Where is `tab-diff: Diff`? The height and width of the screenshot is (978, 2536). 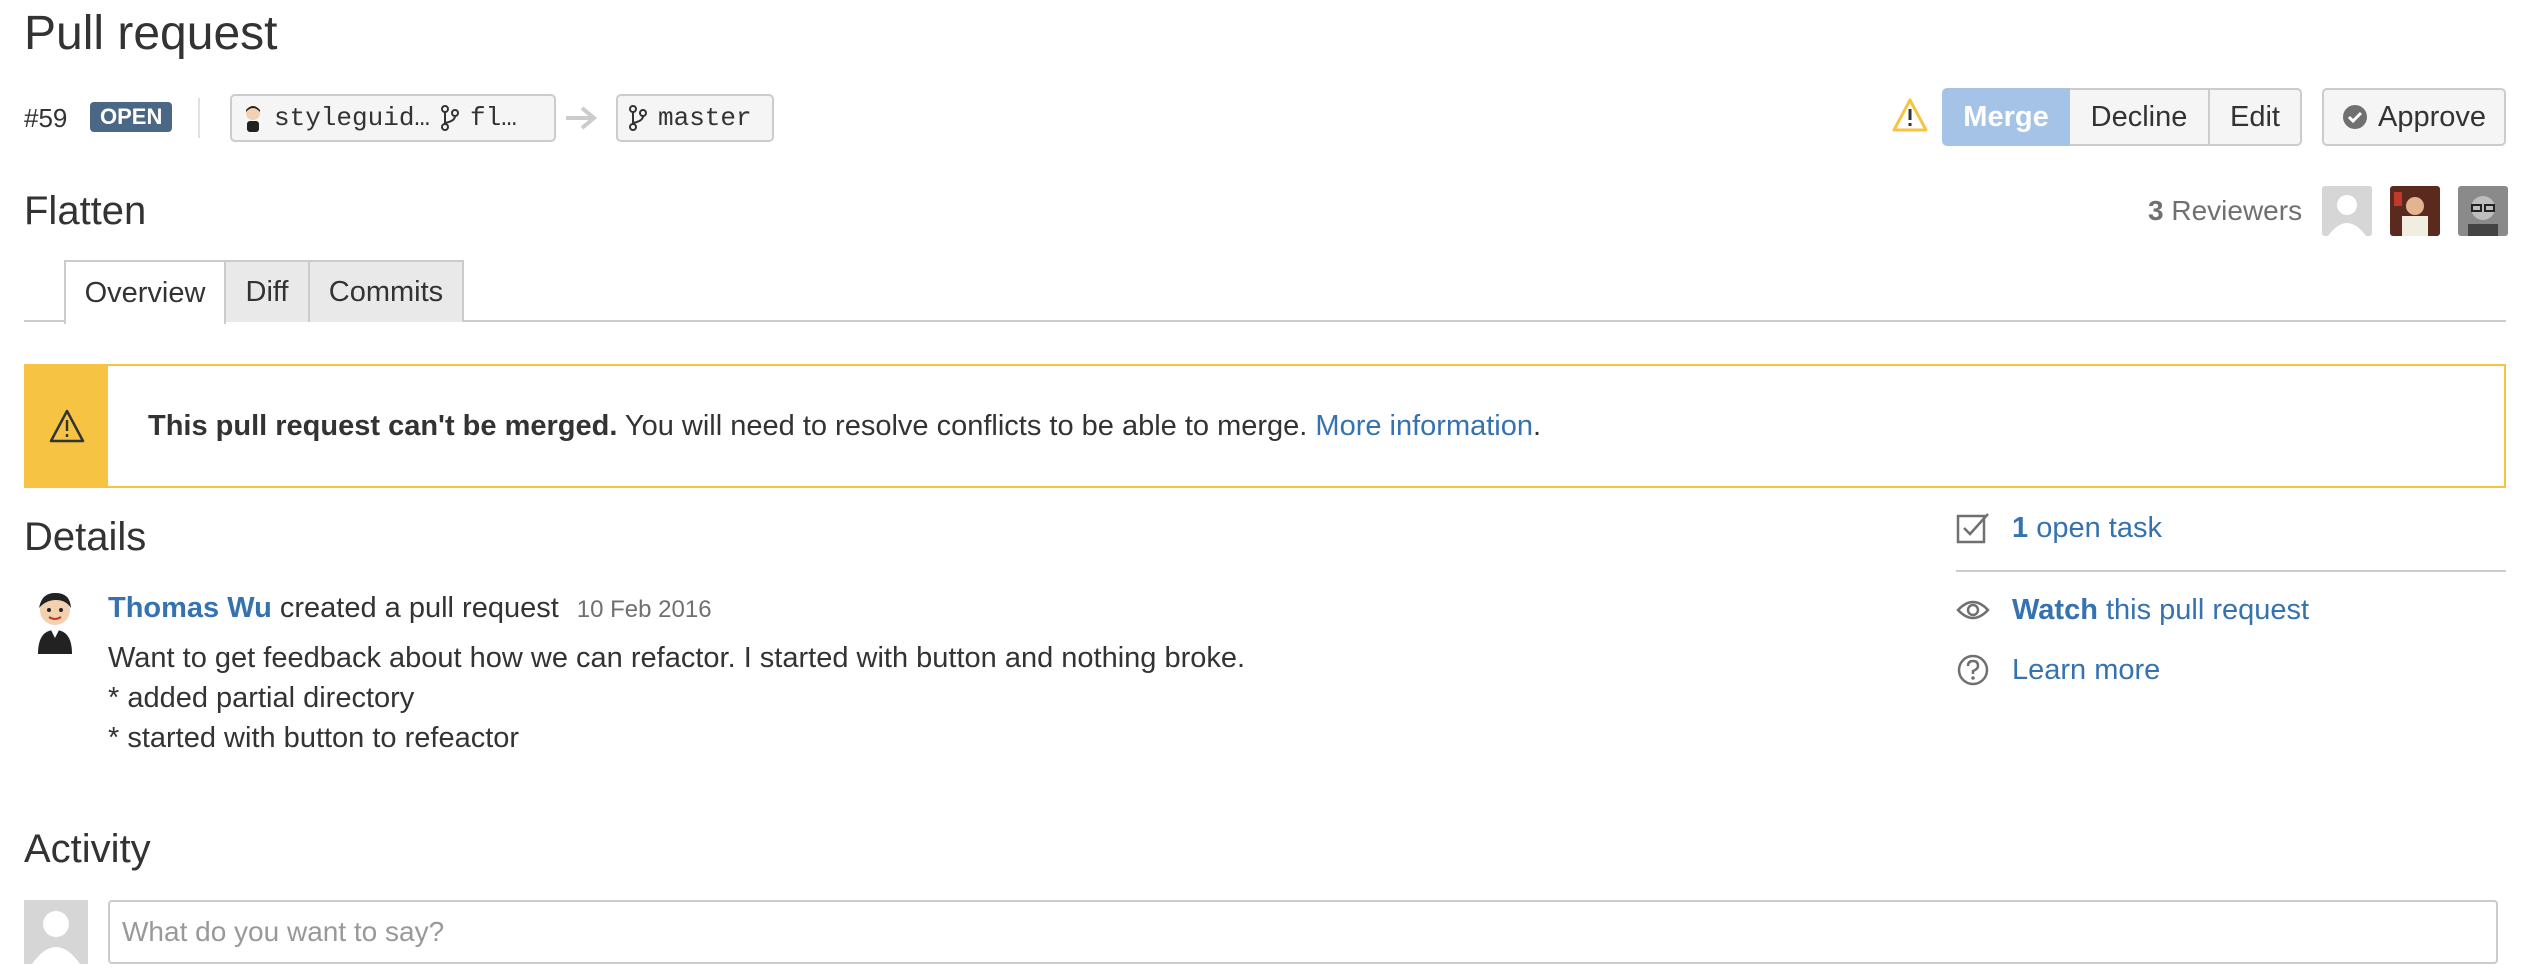
tab-diff: Diff is located at coordinates (267, 291).